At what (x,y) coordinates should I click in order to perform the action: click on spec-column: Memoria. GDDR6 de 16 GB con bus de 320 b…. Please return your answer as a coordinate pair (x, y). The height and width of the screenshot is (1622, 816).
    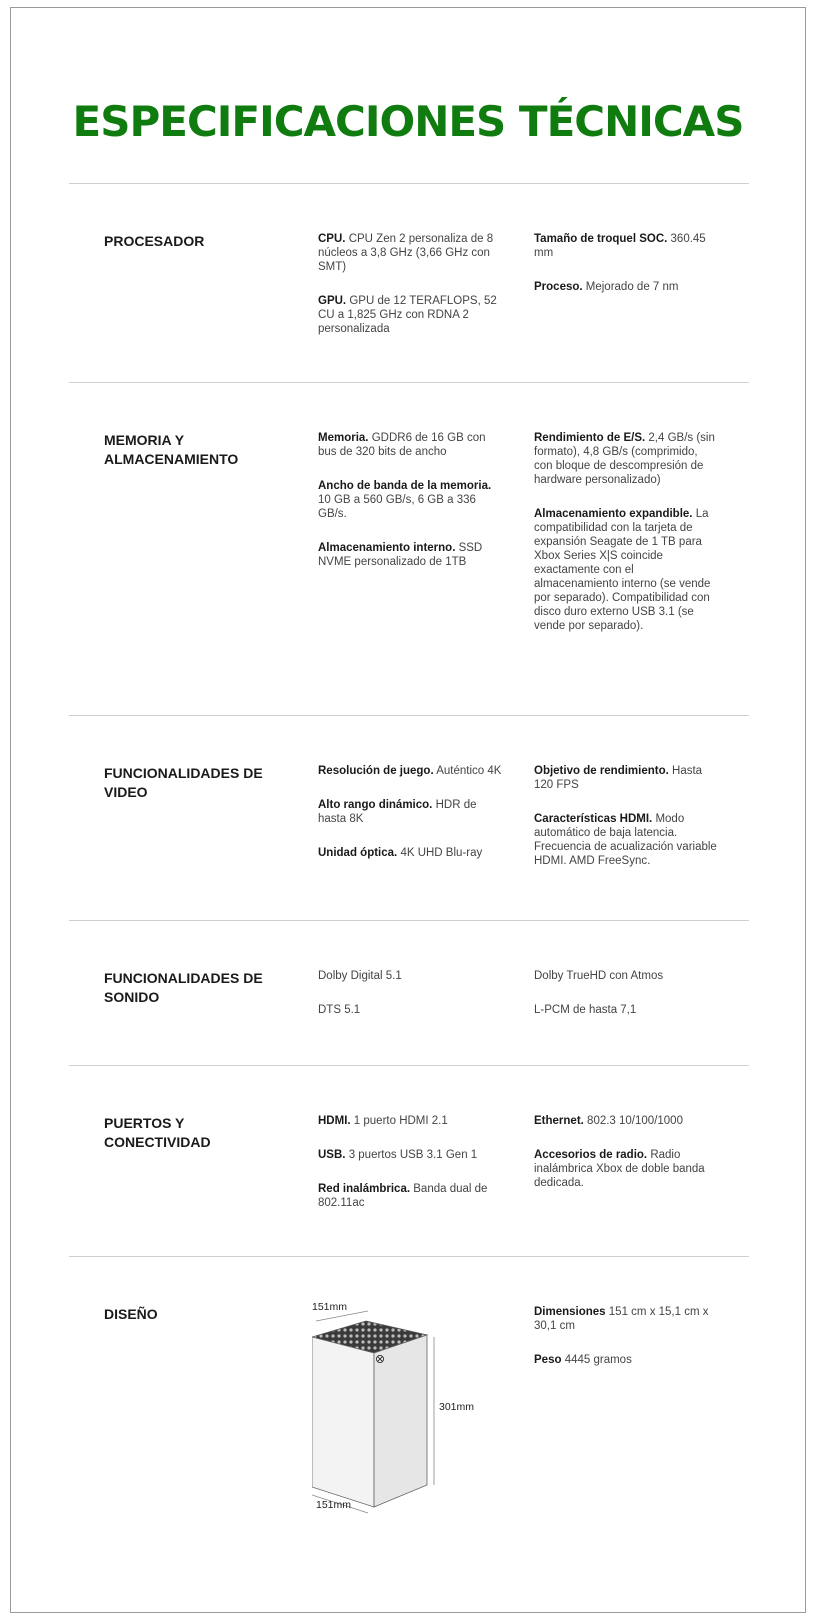
    Looking at the image, I should click on (410, 510).